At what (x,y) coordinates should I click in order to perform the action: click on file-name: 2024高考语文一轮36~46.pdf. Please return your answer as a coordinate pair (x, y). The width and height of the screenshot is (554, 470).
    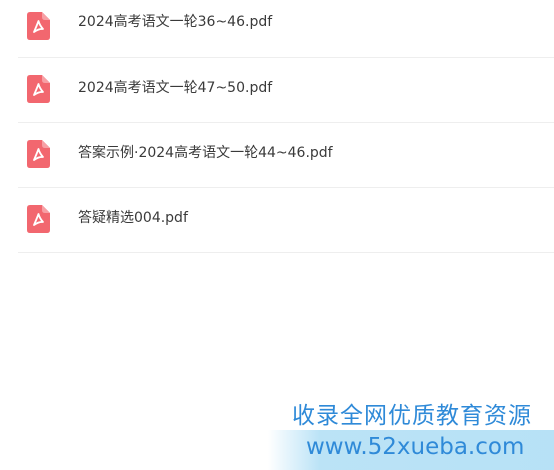
    Looking at the image, I should click on (175, 22).